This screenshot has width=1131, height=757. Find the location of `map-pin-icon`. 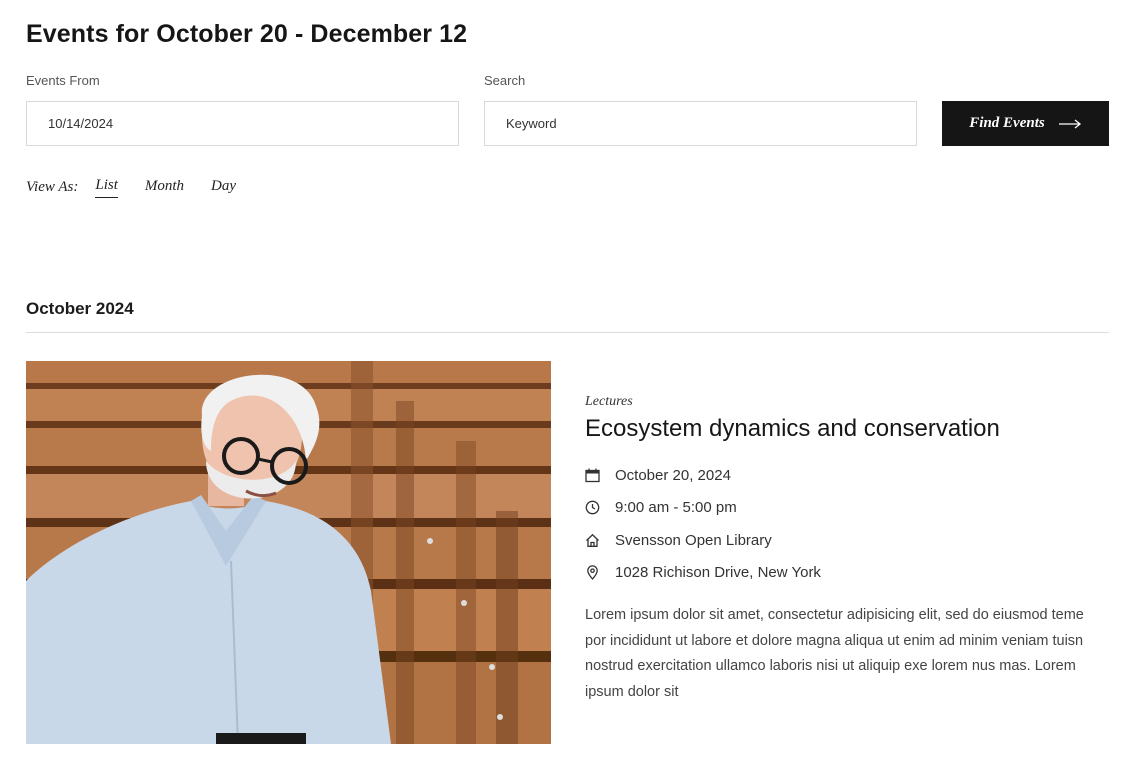

map-pin-icon is located at coordinates (592, 573).